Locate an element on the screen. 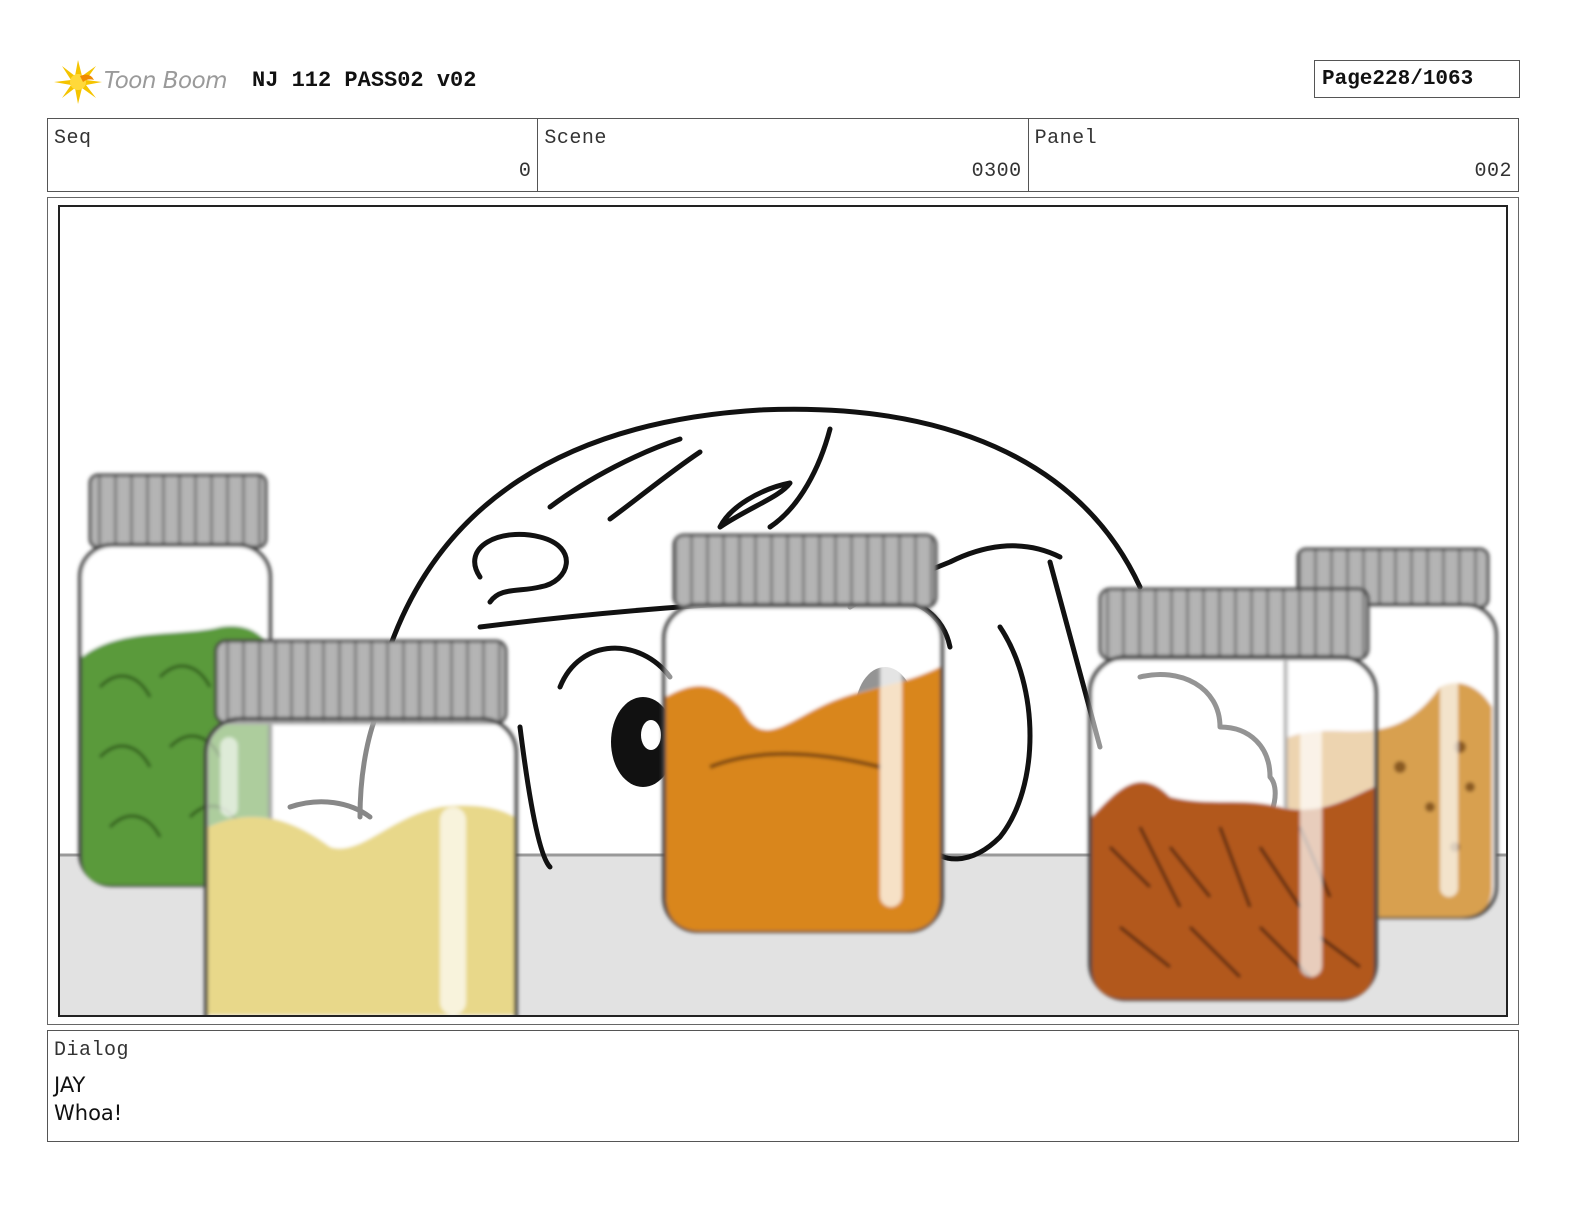  scene-value: 0300 is located at coordinates (996, 171).